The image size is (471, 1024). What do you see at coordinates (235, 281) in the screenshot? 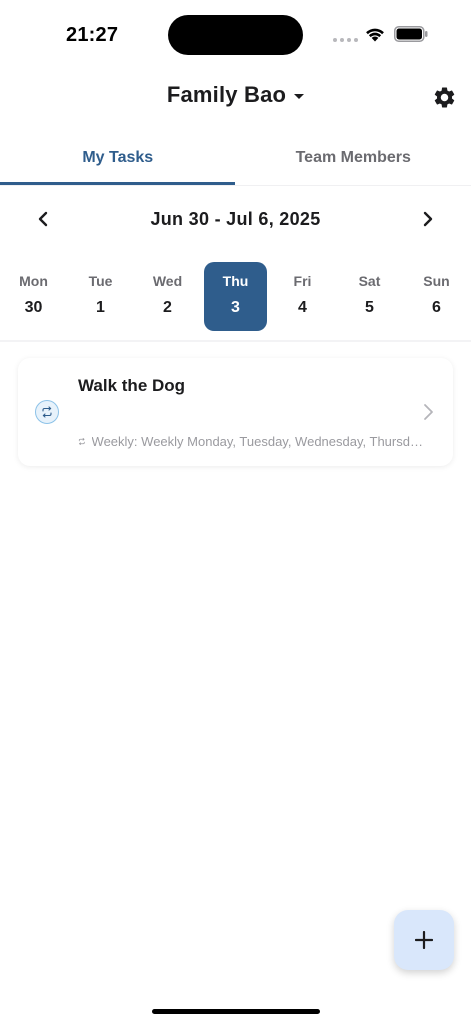
I see `day-of-week: Thu` at bounding box center [235, 281].